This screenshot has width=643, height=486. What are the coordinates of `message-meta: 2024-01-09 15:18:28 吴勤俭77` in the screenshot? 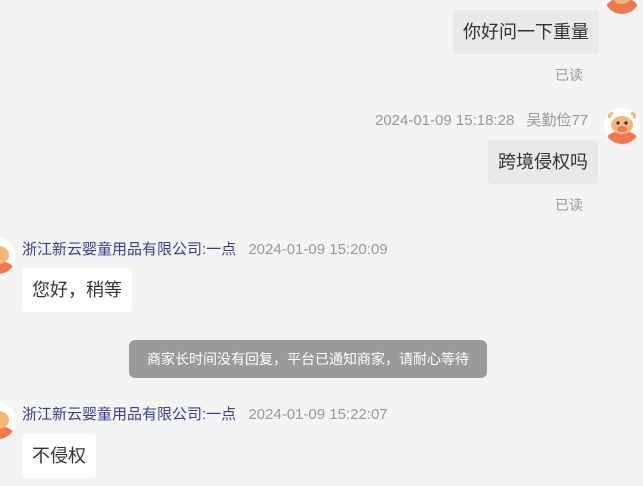 It's located at (481, 119).